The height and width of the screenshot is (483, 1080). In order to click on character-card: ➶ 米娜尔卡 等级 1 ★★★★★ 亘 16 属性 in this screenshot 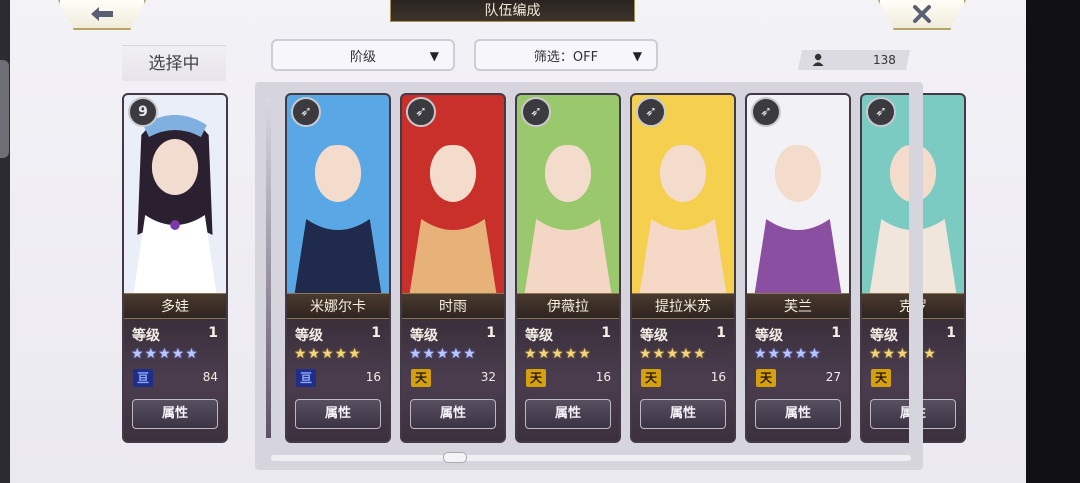, I will do `click(338, 268)`.